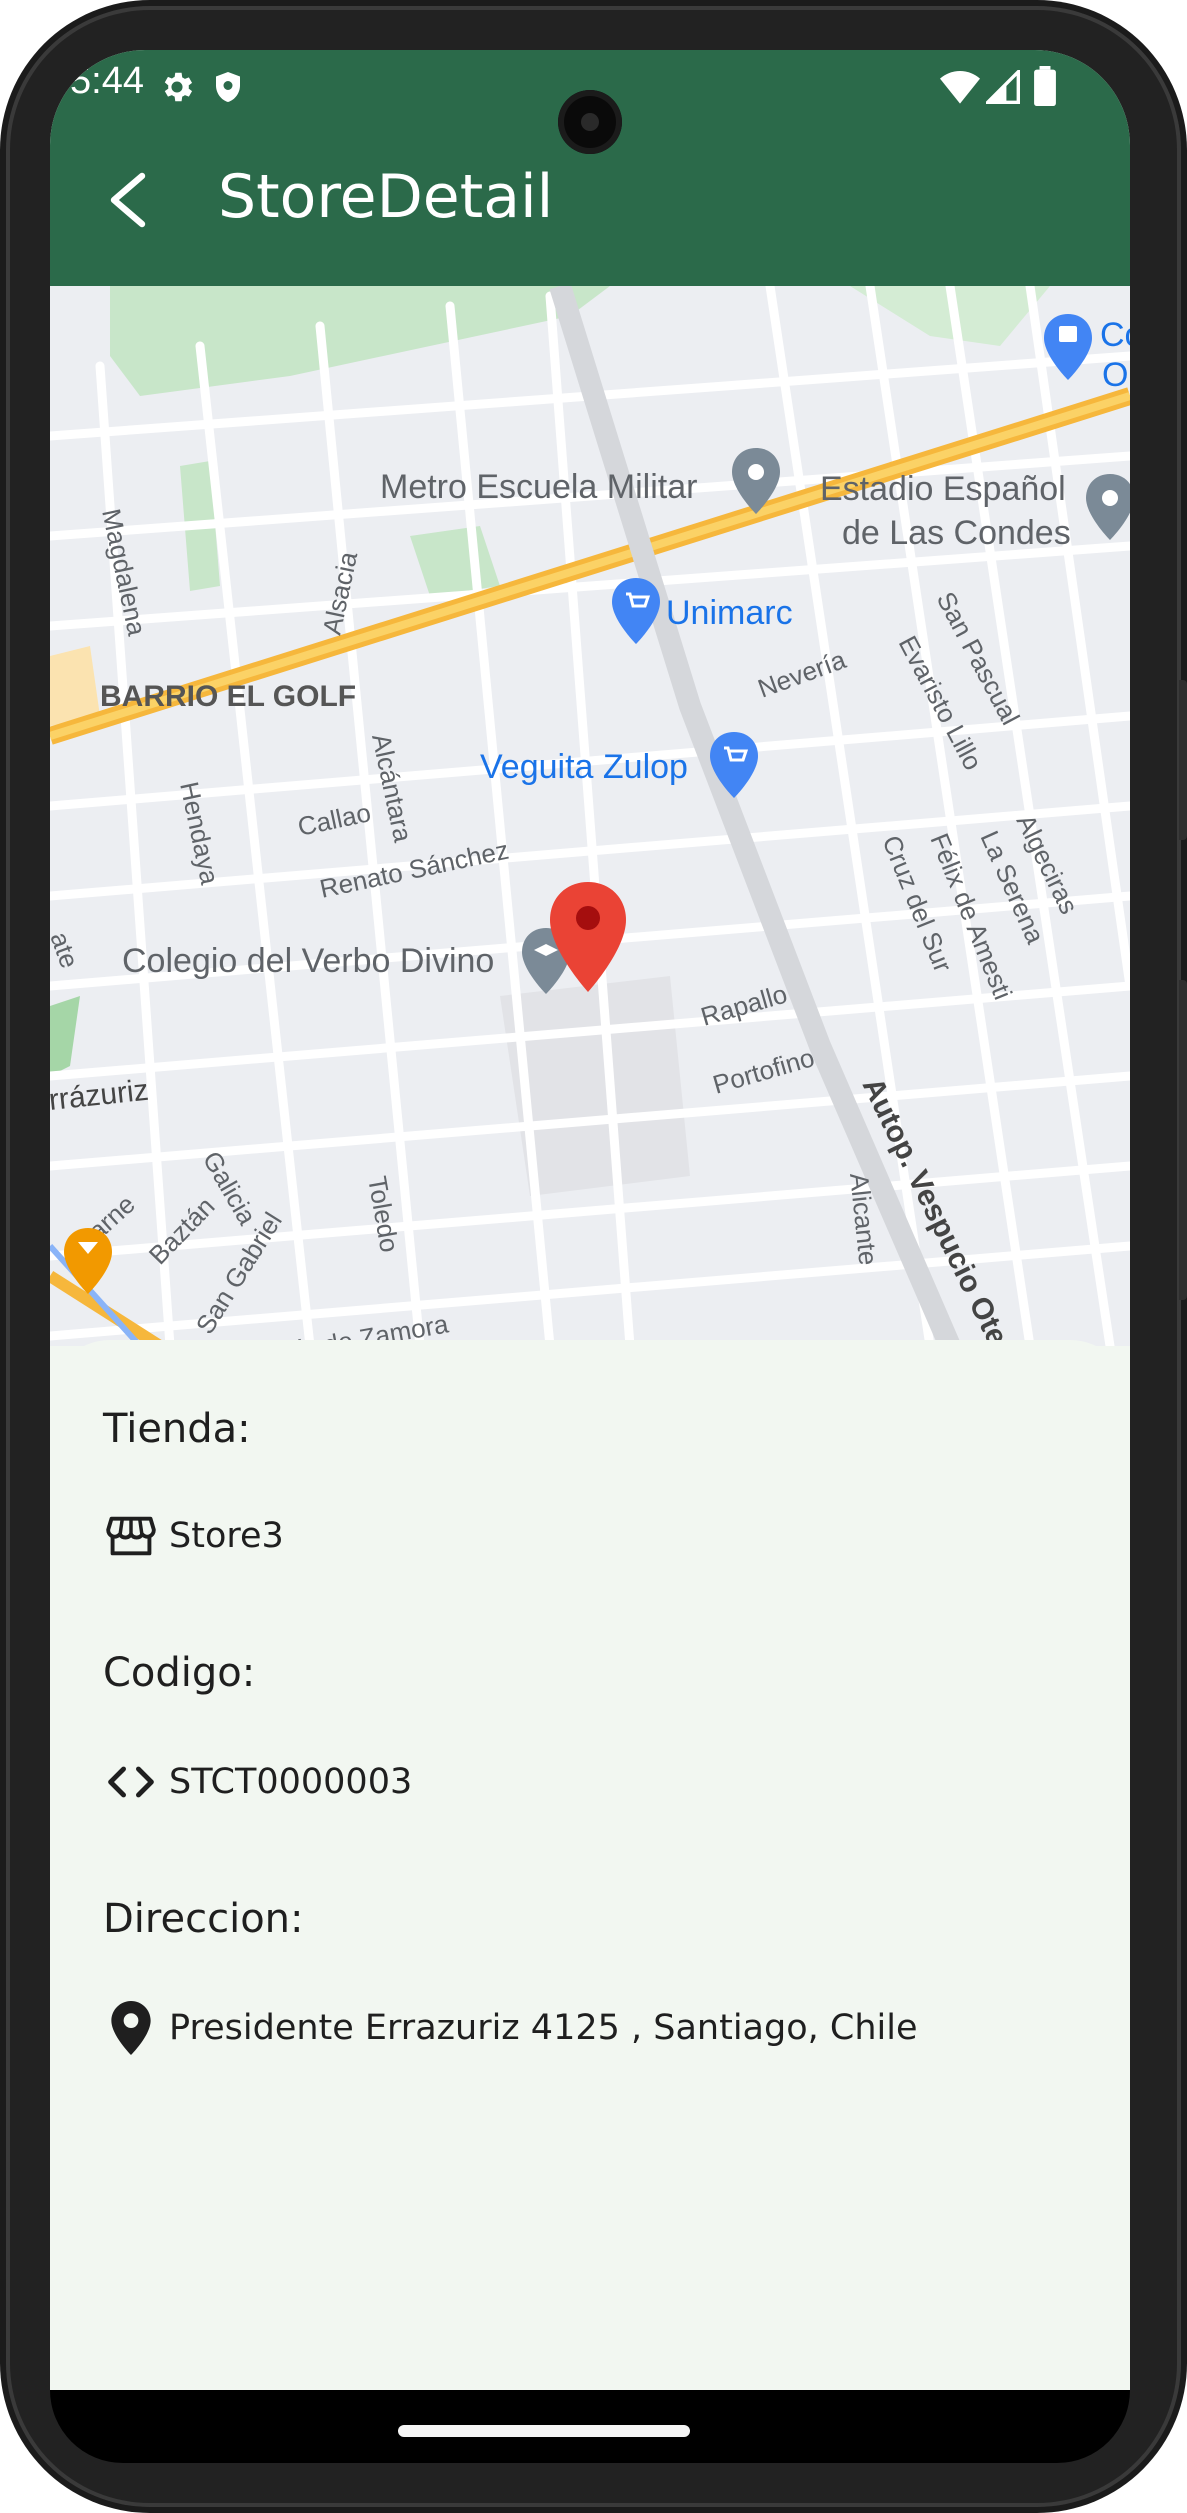 The width and height of the screenshot is (1187, 2513). Describe the element at coordinates (308, 961) in the screenshot. I see `map-label-colegio: Colegio del Verbo Divino` at that location.